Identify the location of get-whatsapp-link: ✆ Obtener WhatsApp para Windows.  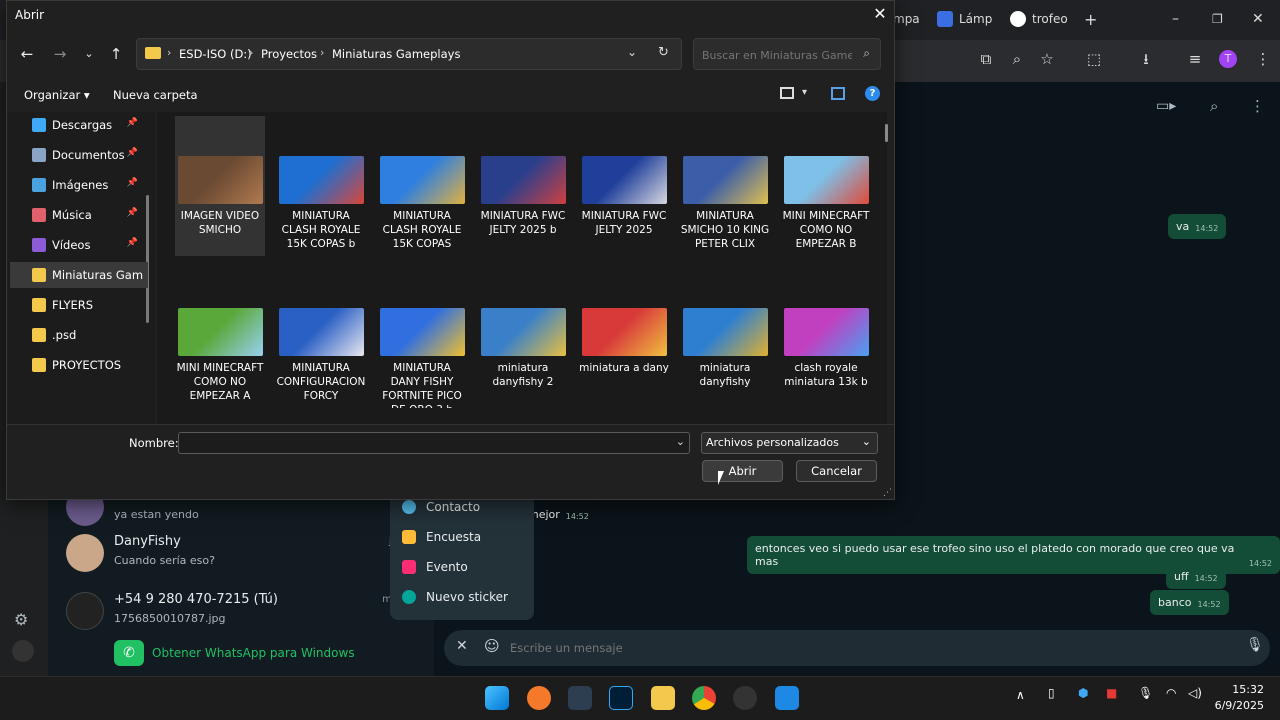
(239, 653).